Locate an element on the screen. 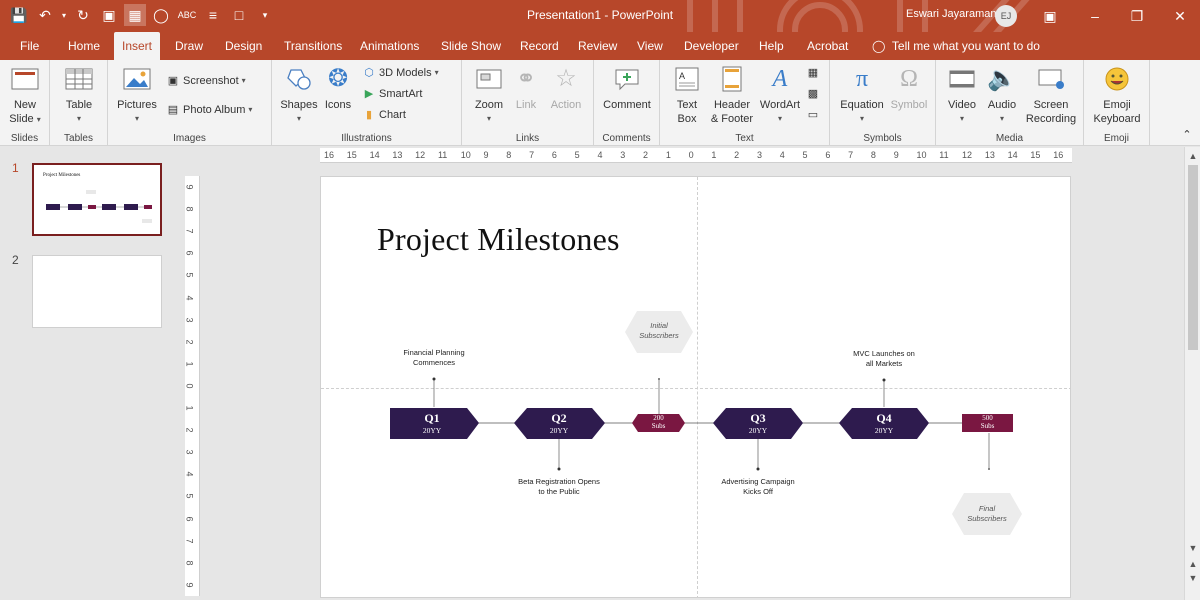  vertical-ruler: 9 8 7 6 5 4 3 2 1 0 1 2 3 4 5 6 7 8 9 is located at coordinates (192, 386).